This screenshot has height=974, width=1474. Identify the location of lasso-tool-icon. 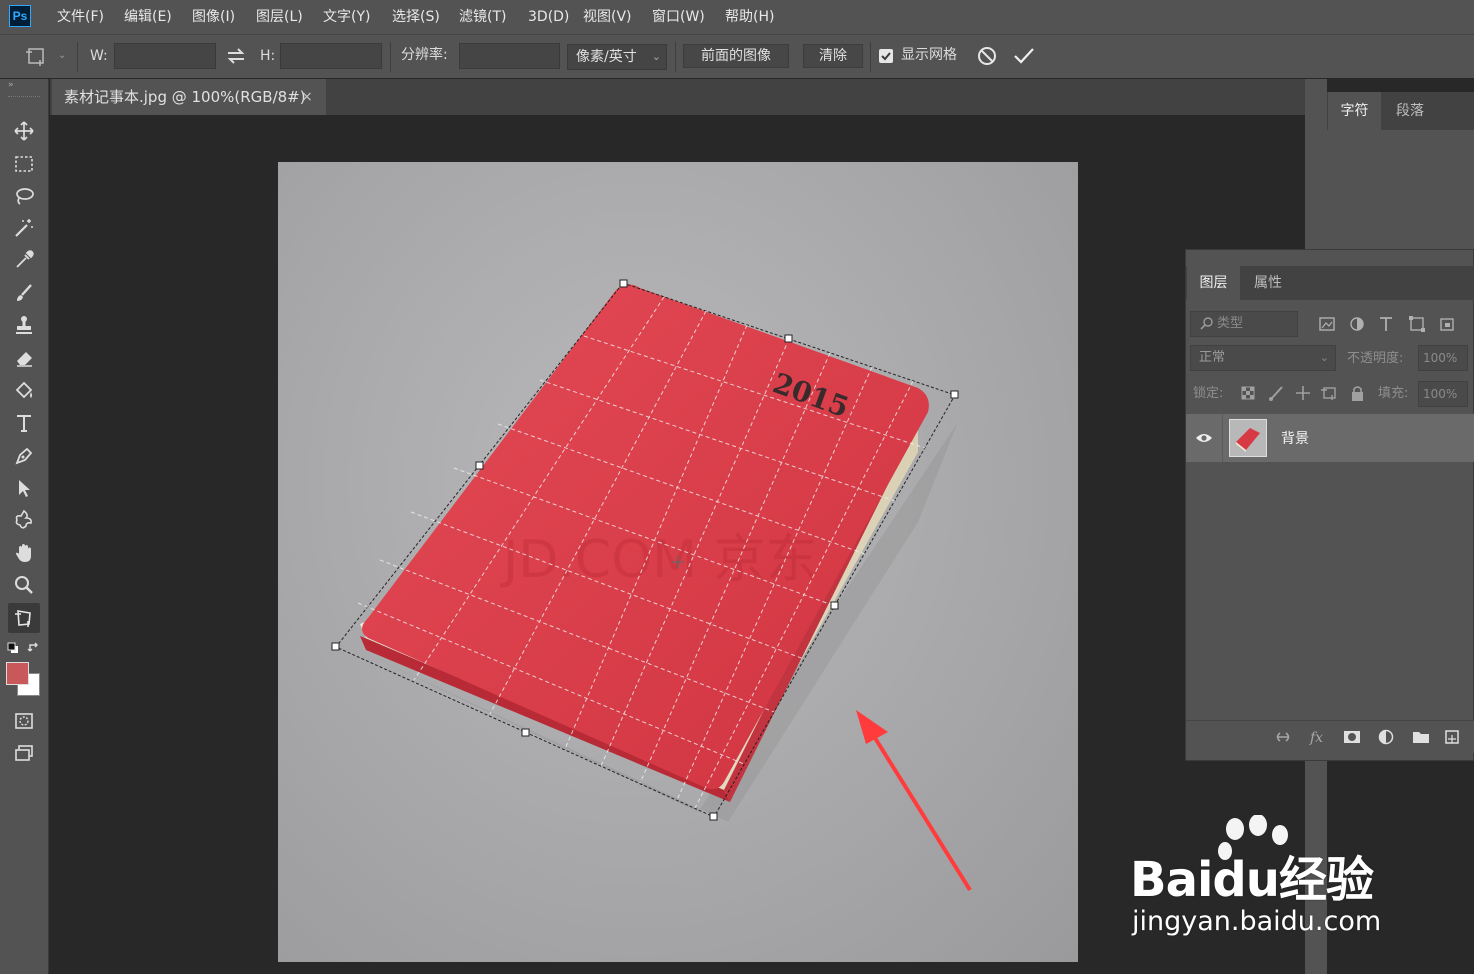
(24, 196).